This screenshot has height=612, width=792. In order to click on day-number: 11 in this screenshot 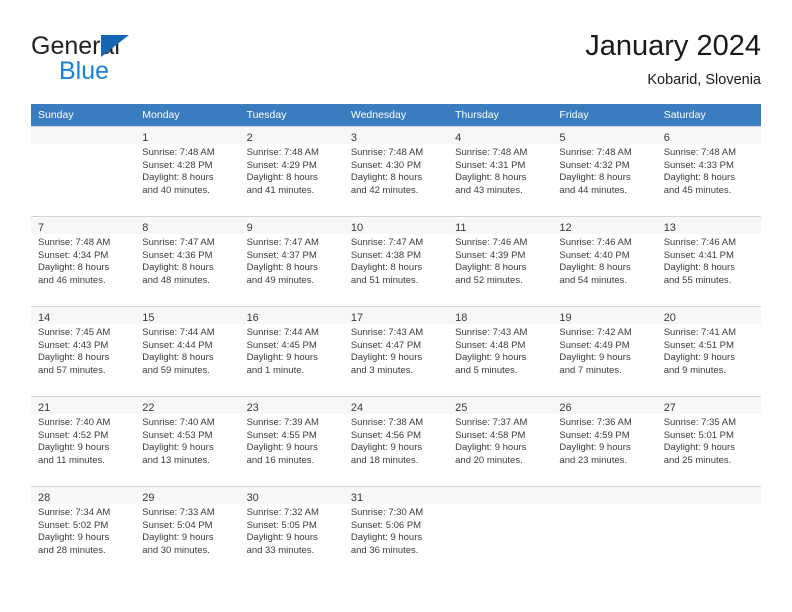, I will do `click(461, 228)`.